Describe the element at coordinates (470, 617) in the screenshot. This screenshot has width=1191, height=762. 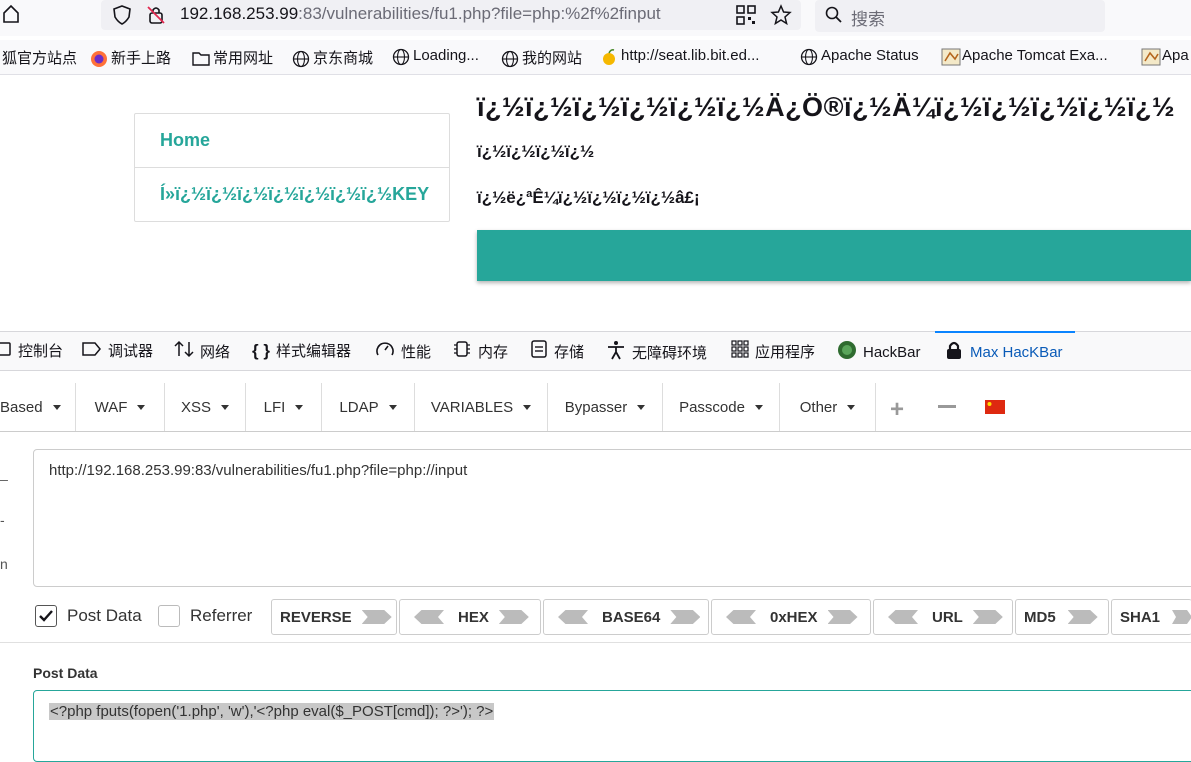
I see `hex-button: HEX` at that location.